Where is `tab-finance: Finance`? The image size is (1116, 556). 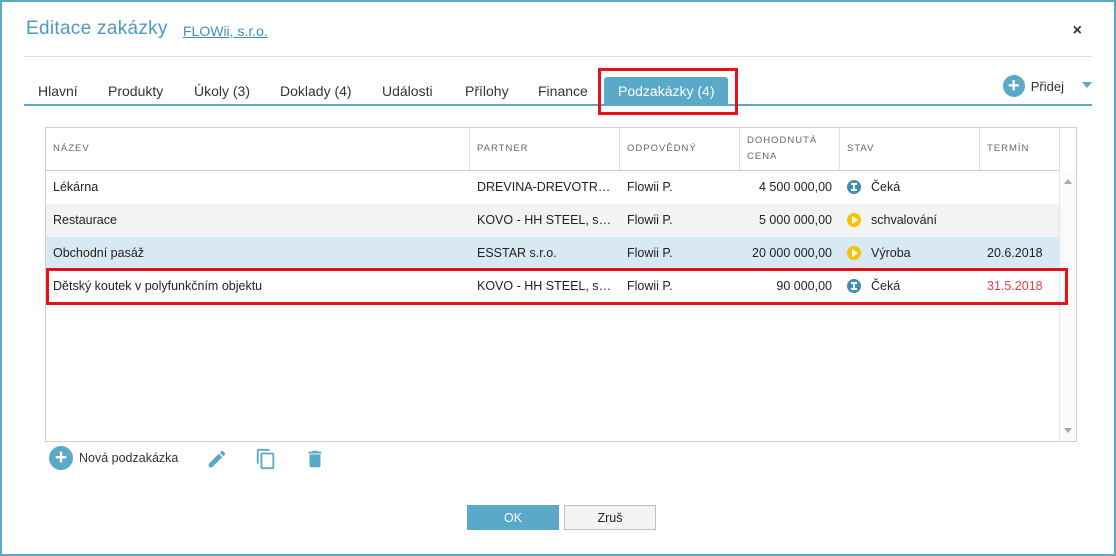
tab-finance: Finance is located at coordinates (563, 91).